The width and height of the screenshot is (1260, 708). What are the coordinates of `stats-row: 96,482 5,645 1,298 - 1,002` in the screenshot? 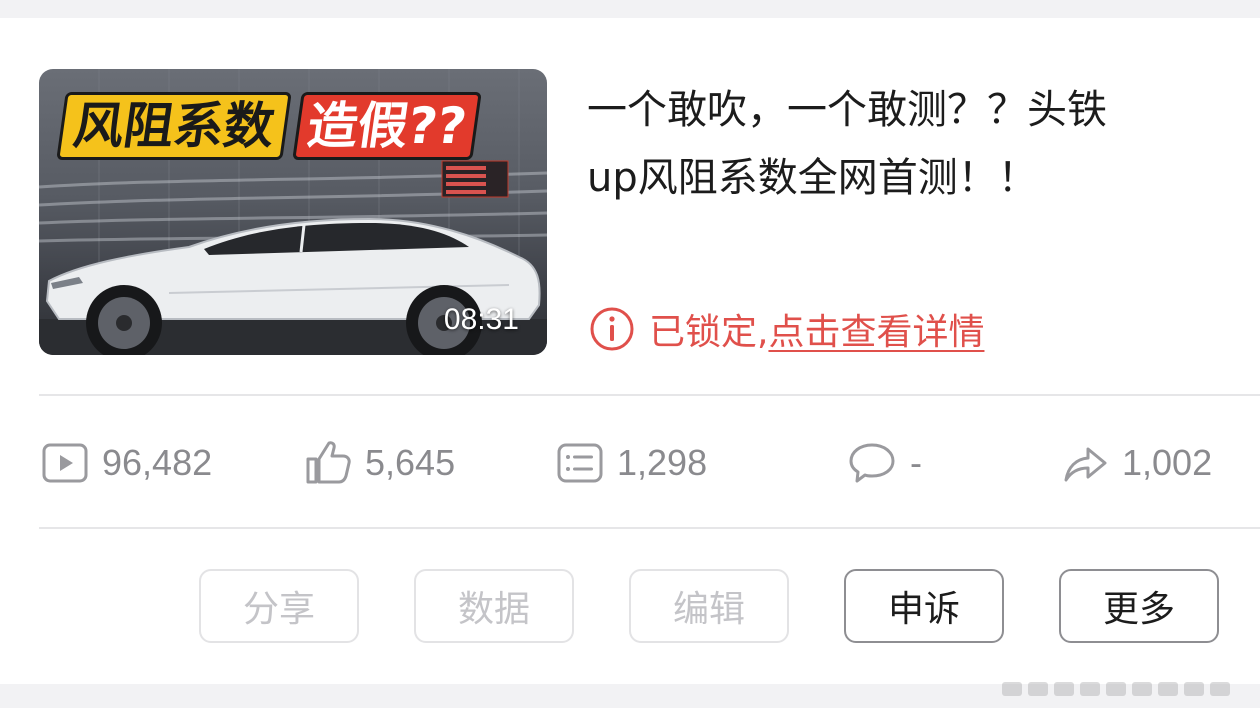 It's located at (630, 463).